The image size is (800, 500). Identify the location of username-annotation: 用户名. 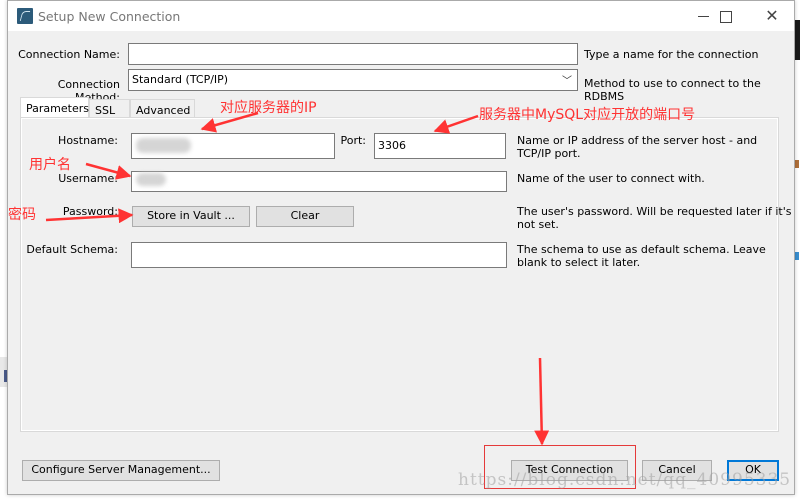
(50, 165).